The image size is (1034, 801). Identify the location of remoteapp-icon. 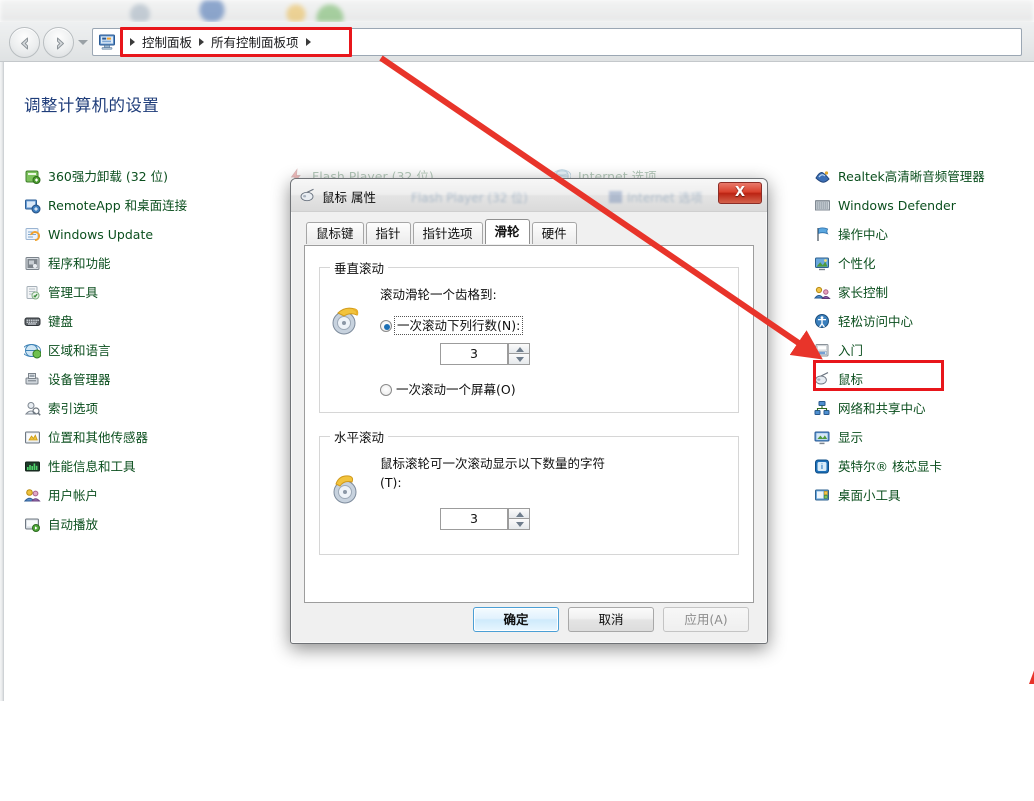
(33, 206).